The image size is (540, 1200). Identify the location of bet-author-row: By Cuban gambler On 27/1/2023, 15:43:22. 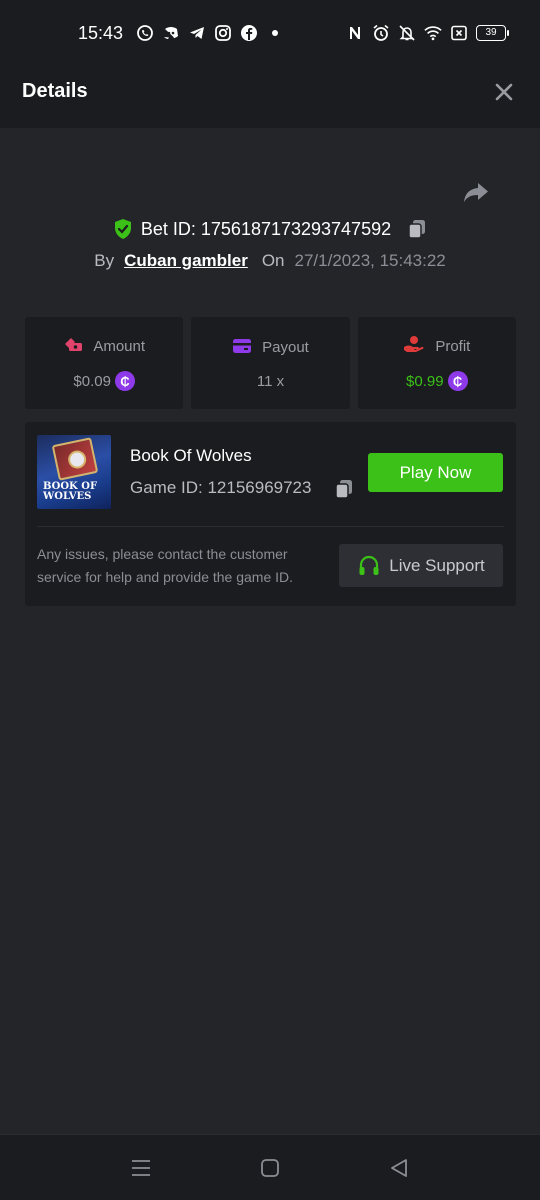
(270, 261).